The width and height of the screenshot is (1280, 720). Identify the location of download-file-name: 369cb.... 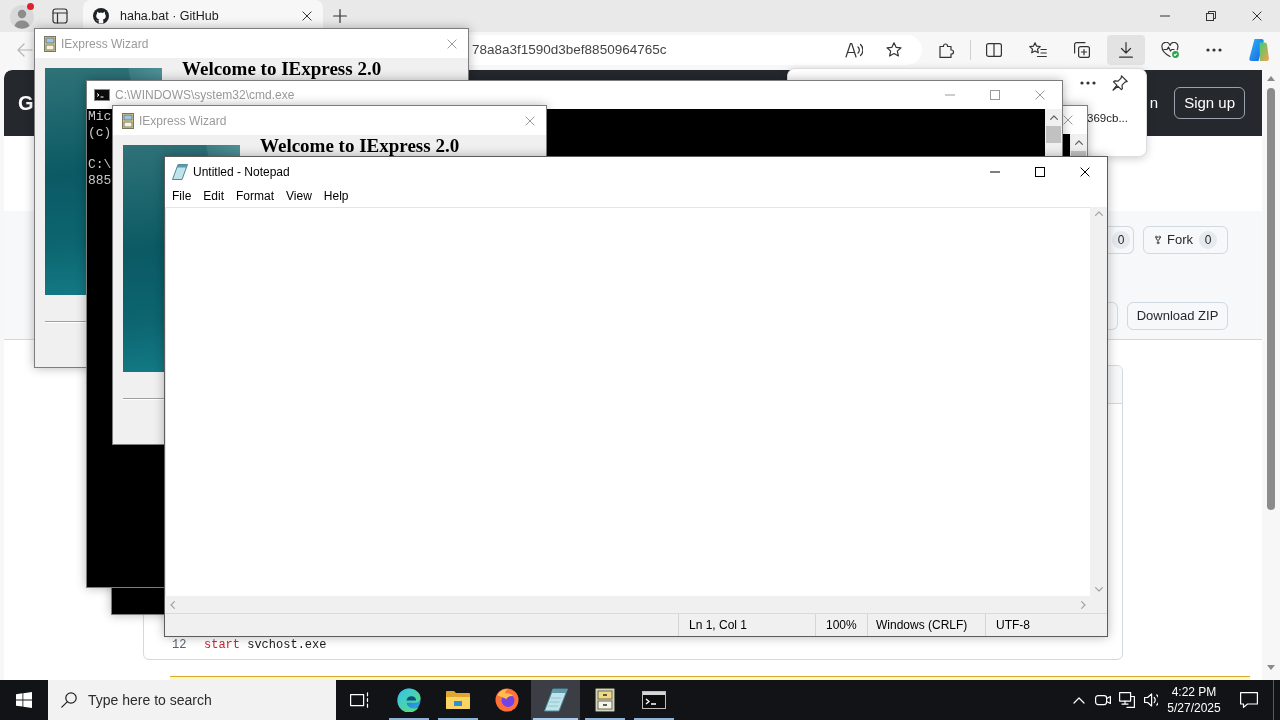
(1107, 119).